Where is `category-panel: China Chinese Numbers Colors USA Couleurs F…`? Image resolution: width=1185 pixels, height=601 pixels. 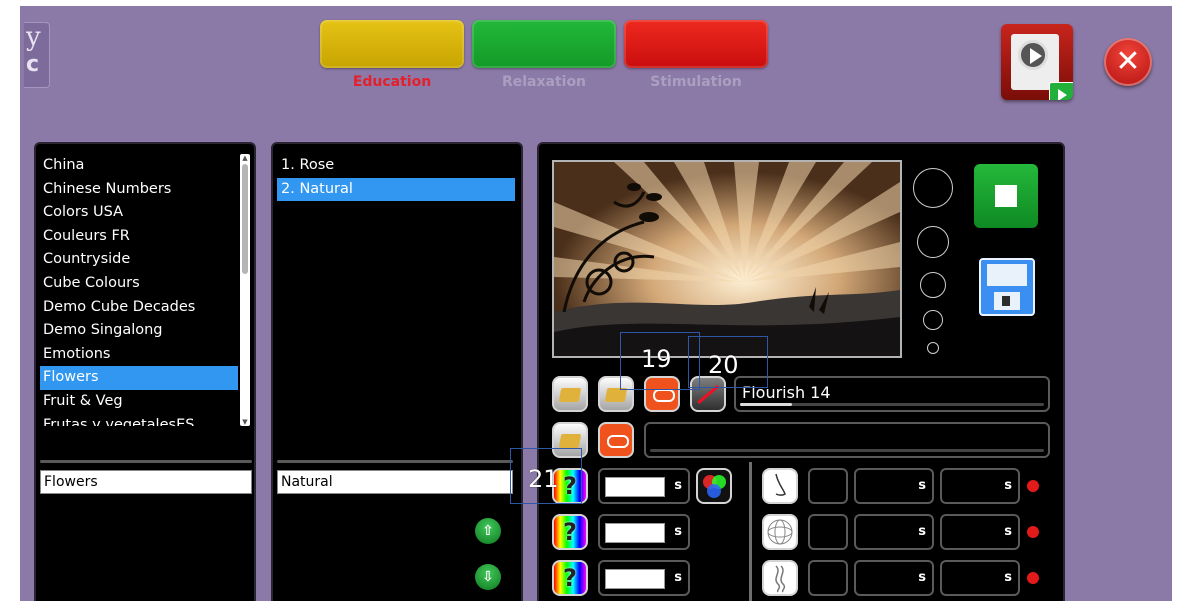 category-panel: China Chinese Numbers Colors USA Couleurs F… is located at coordinates (145, 371).